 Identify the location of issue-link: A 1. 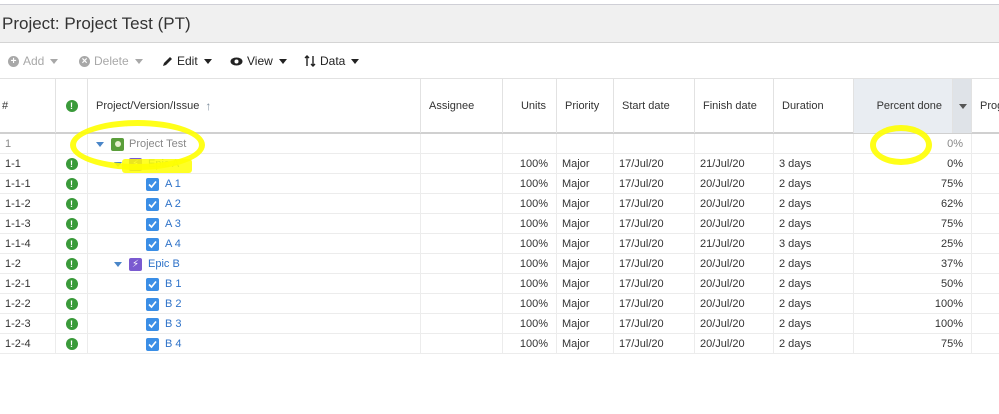
(173, 184).